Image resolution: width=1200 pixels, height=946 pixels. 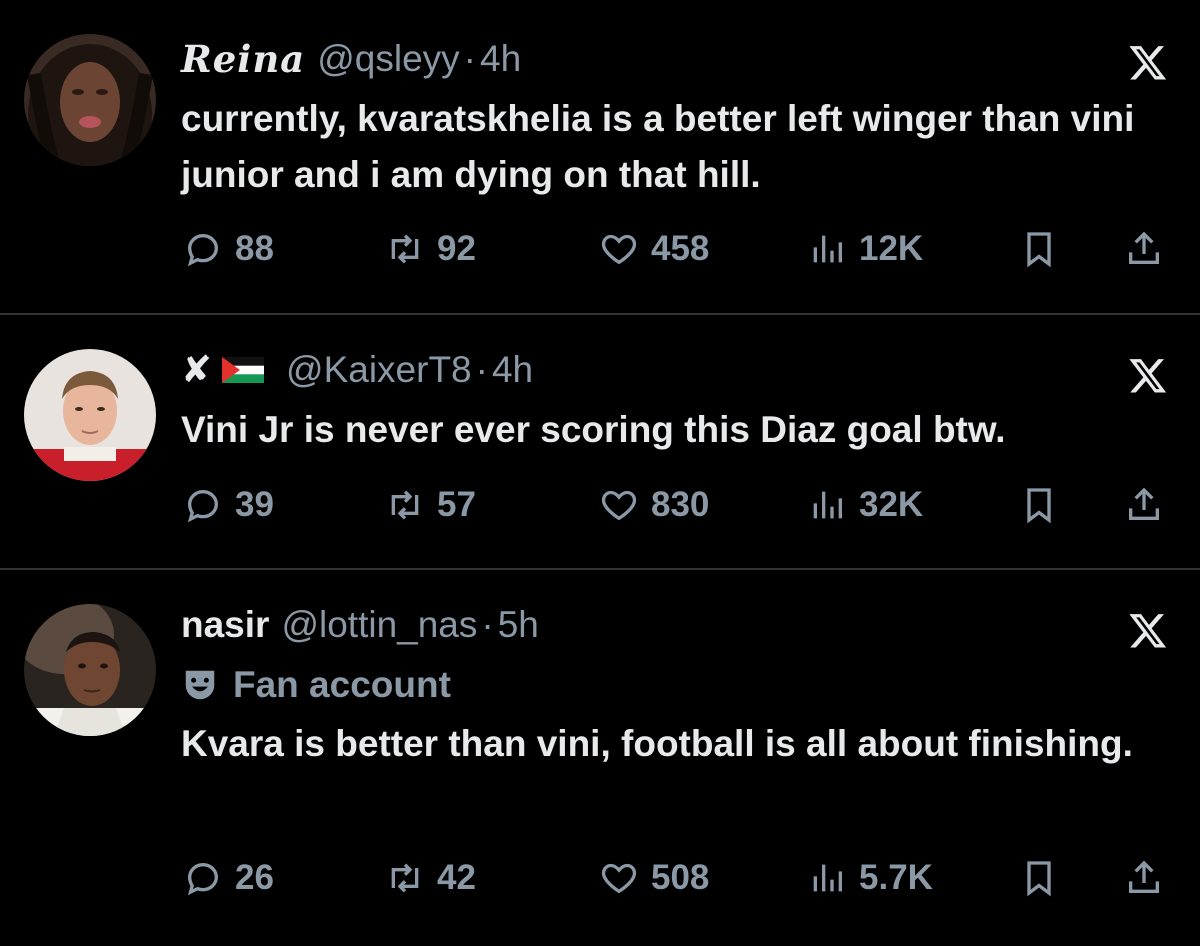 What do you see at coordinates (896, 877) in the screenshot?
I see `views-count: 5.7K` at bounding box center [896, 877].